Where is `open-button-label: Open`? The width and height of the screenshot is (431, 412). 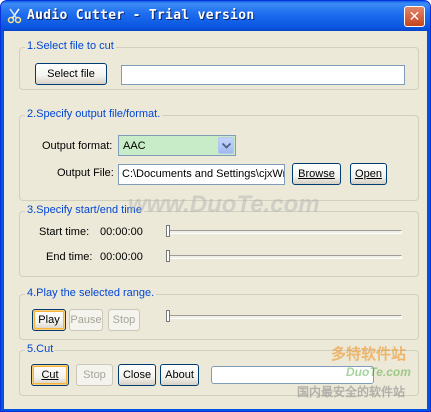 open-button-label: Open is located at coordinates (368, 174).